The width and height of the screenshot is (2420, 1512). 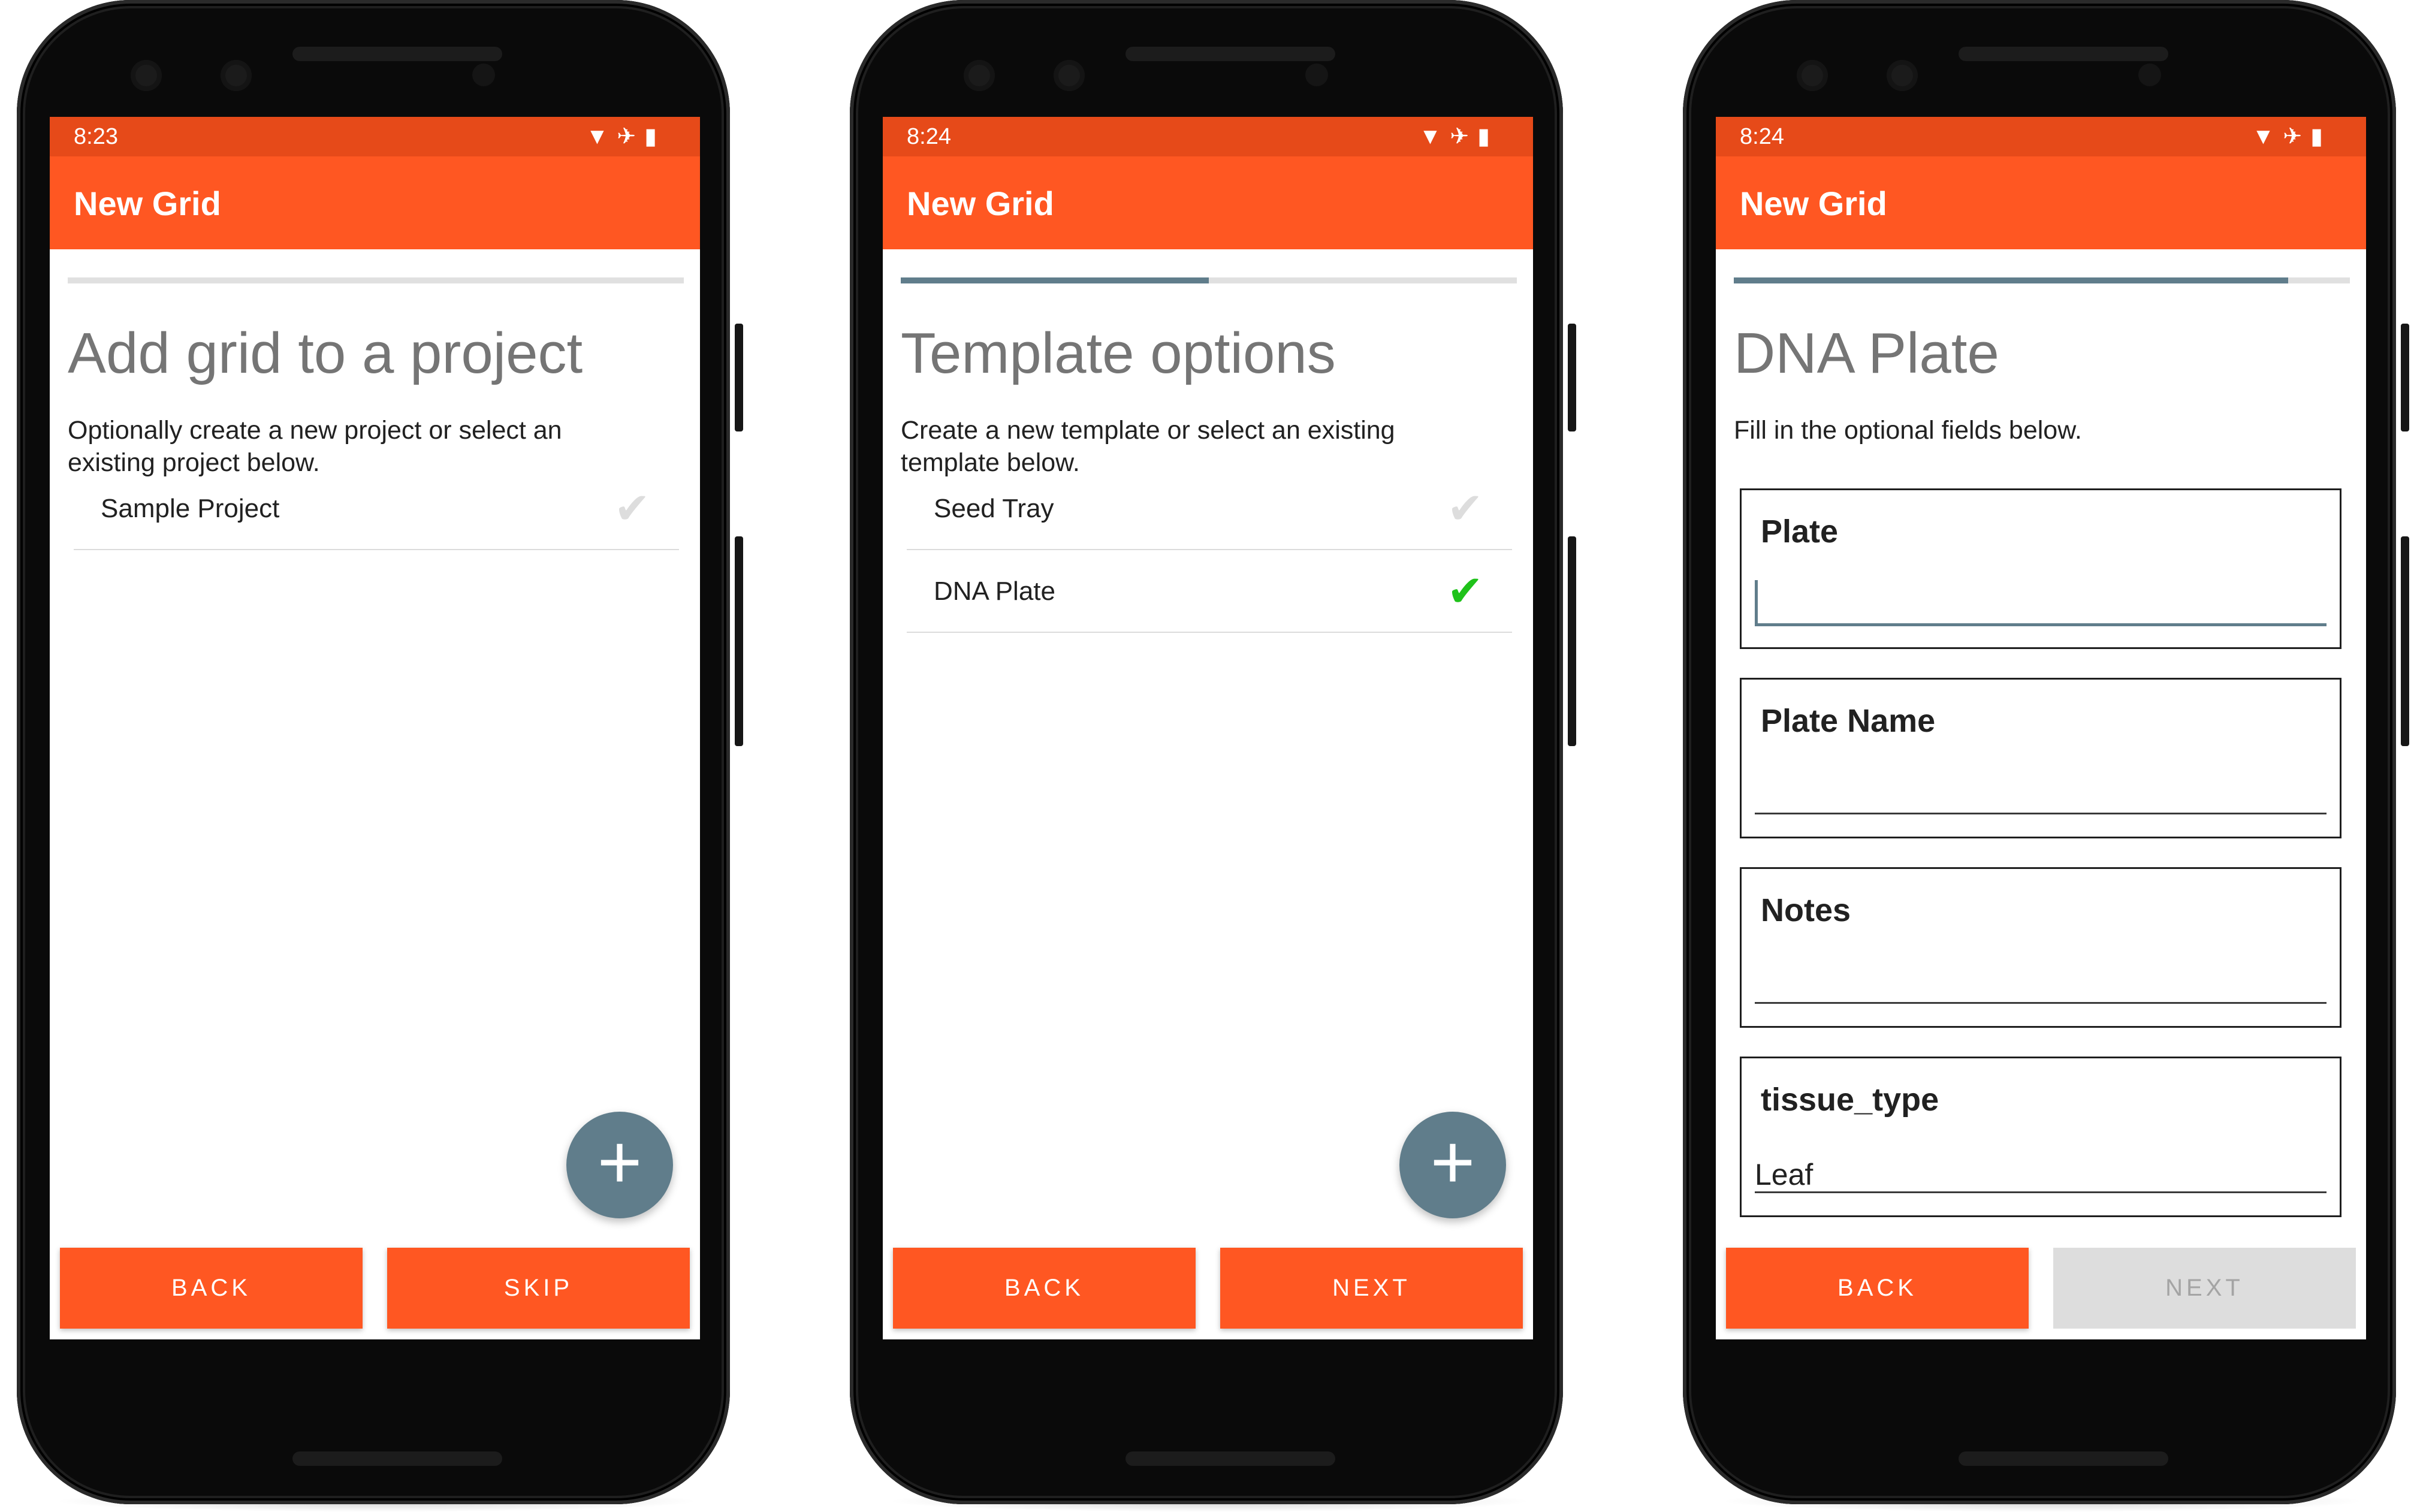 I want to click on plate-field: Plate, so click(x=2040, y=568).